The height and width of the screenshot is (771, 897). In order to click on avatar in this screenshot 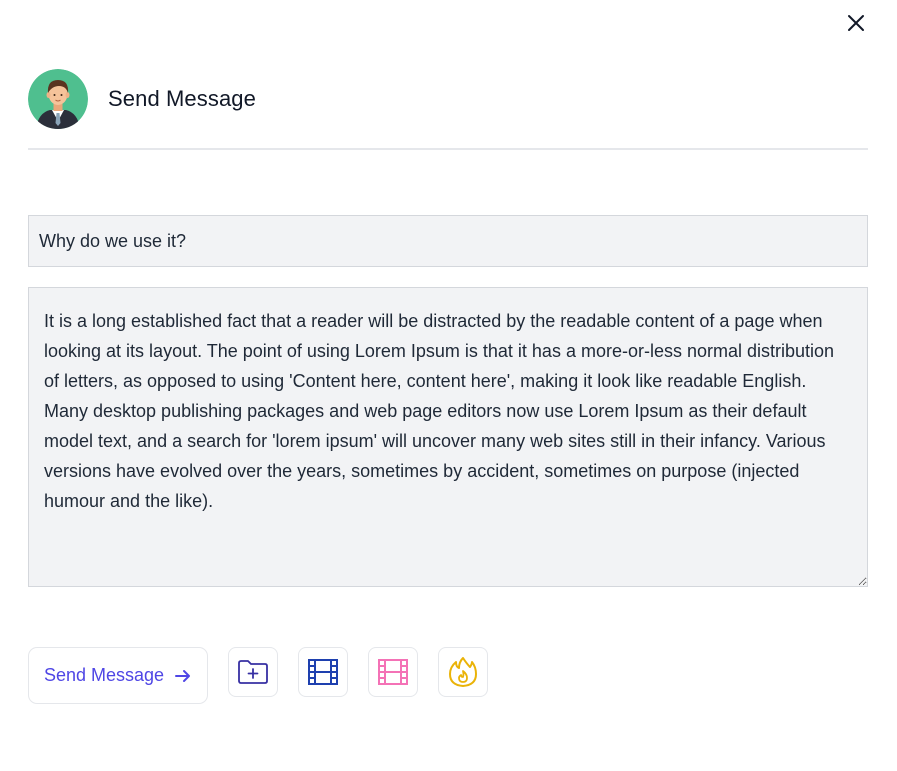, I will do `click(58, 99)`.